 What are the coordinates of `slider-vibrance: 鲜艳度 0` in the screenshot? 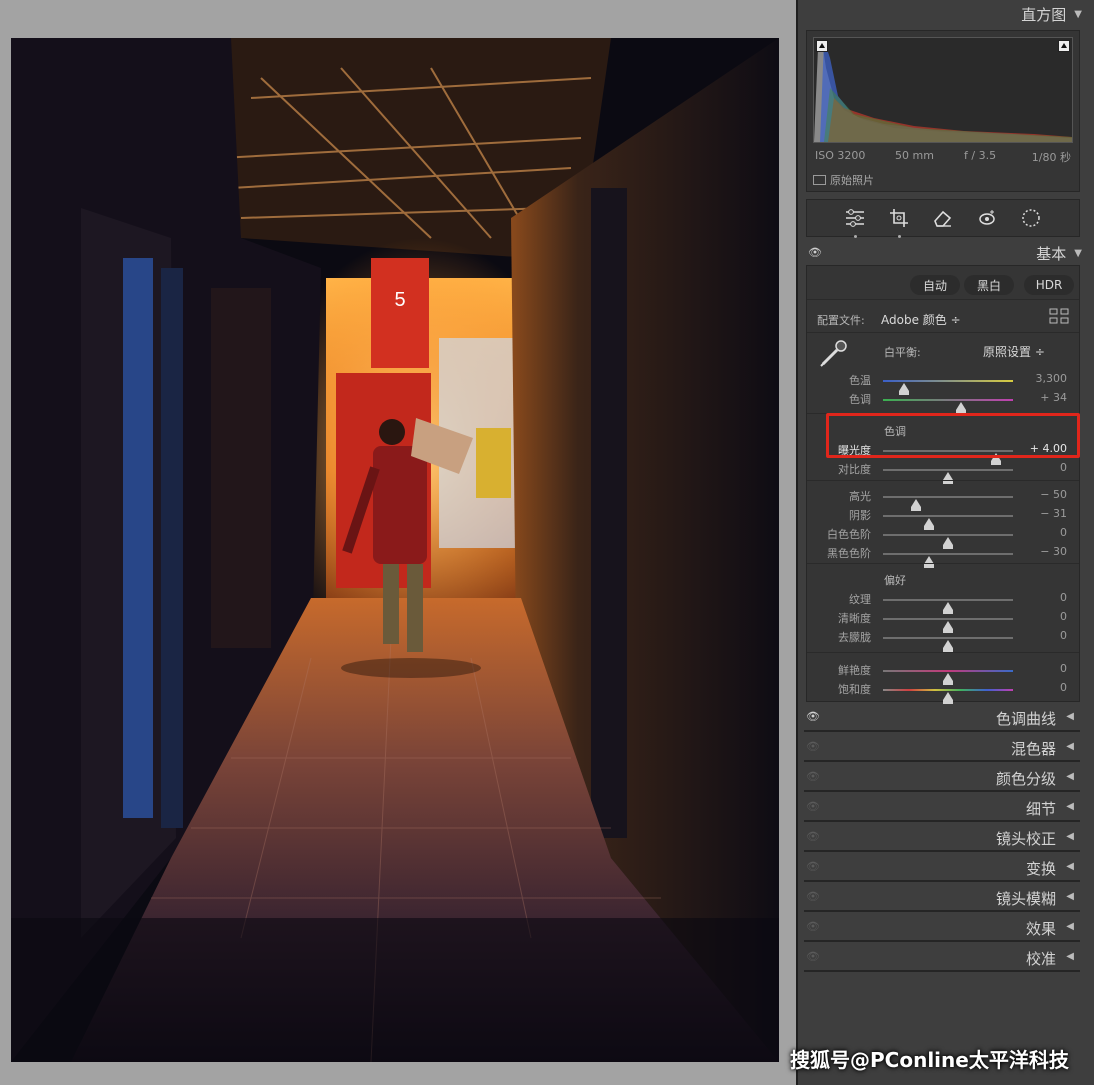 It's located at (943, 672).